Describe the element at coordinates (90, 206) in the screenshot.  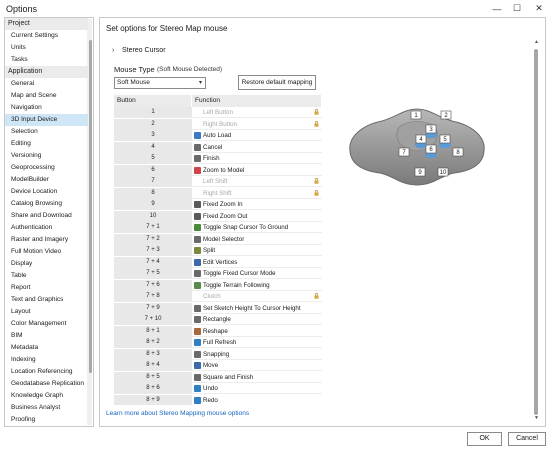
I see `sidebar-scroll-thumb` at that location.